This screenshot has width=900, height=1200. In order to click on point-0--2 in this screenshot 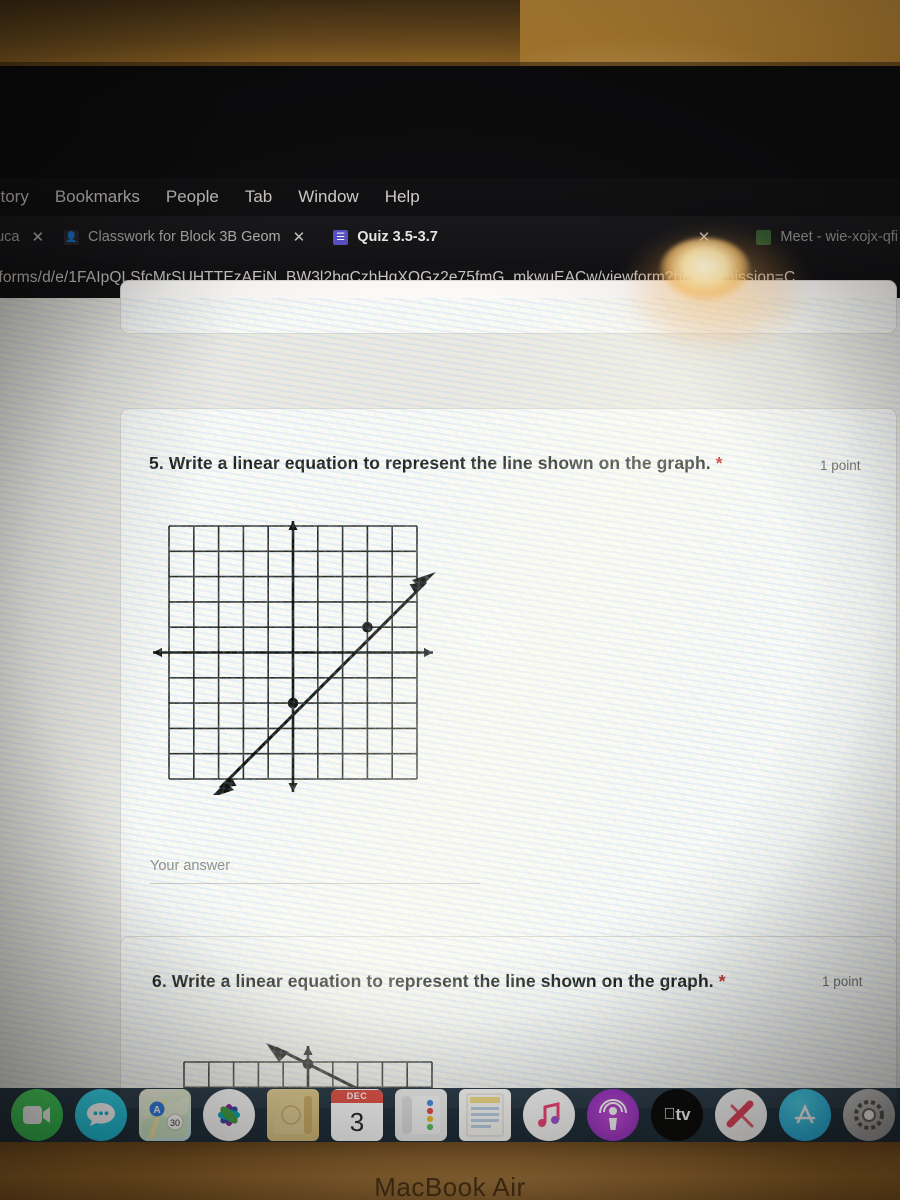, I will do `click(293, 703)`.